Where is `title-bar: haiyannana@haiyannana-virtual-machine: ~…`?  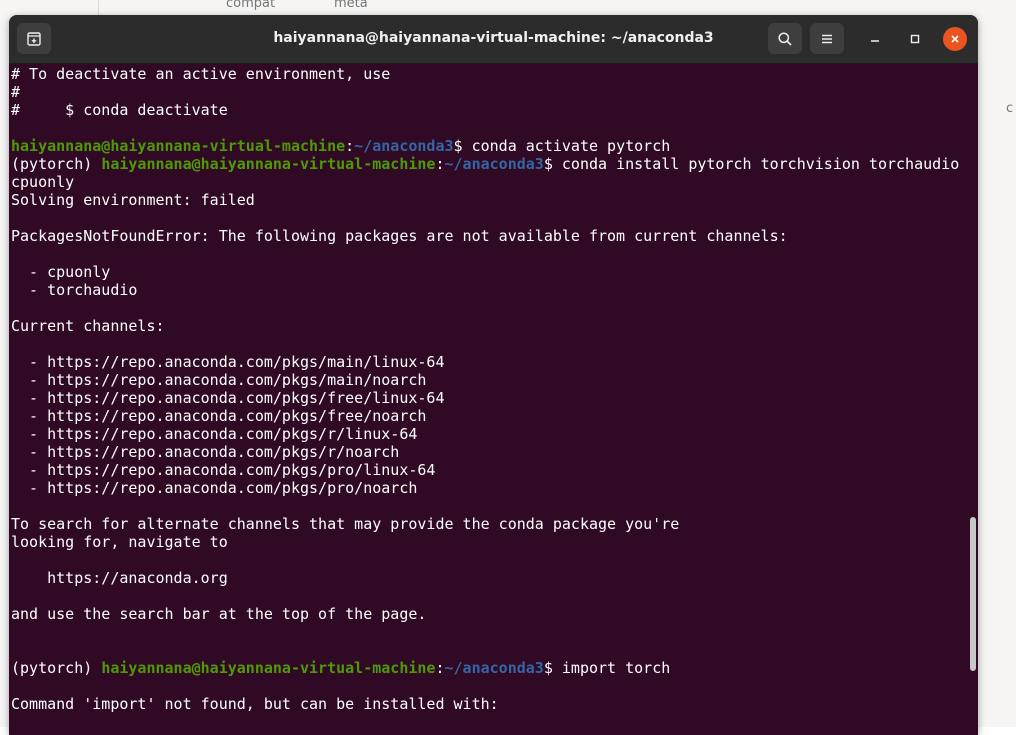 title-bar: haiyannana@haiyannana-virtual-machine: ~… is located at coordinates (493, 39).